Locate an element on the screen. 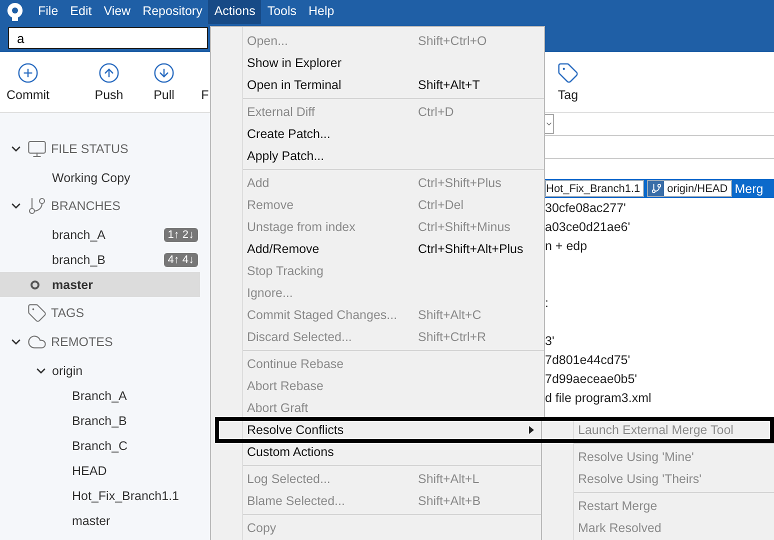  sidebar-item: Branch_A is located at coordinates (100, 395).